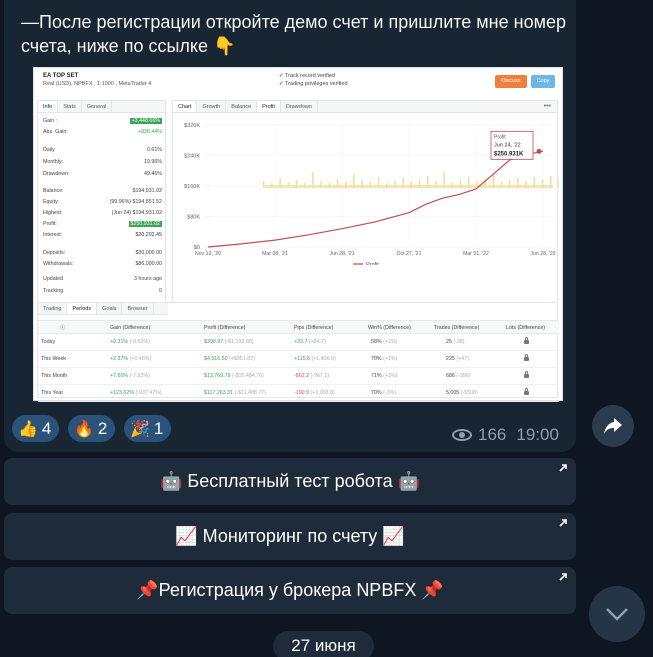 The height and width of the screenshot is (657, 653). What do you see at coordinates (28, 429) in the screenshot?
I see `thumbs-up-icon: 👍` at bounding box center [28, 429].